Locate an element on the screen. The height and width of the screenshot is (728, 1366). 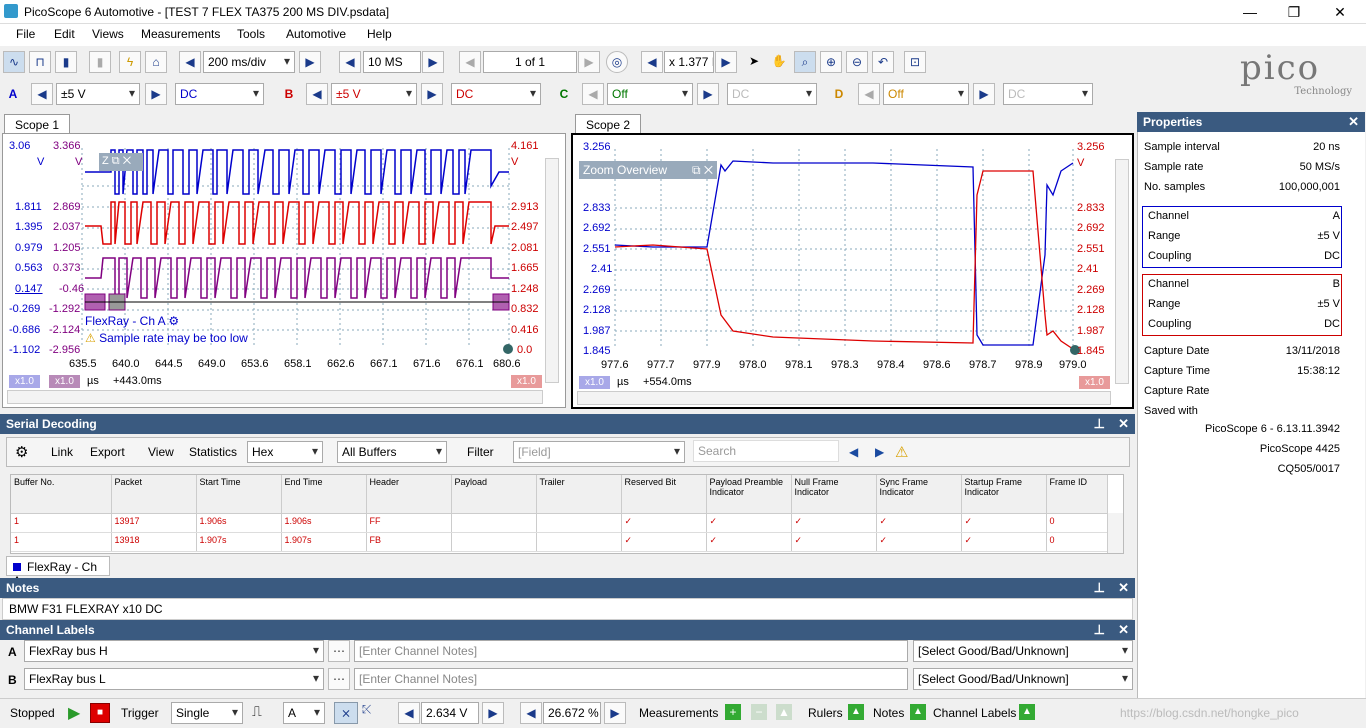
serial-close-icon: ✕ is located at coordinates (1123, 424).